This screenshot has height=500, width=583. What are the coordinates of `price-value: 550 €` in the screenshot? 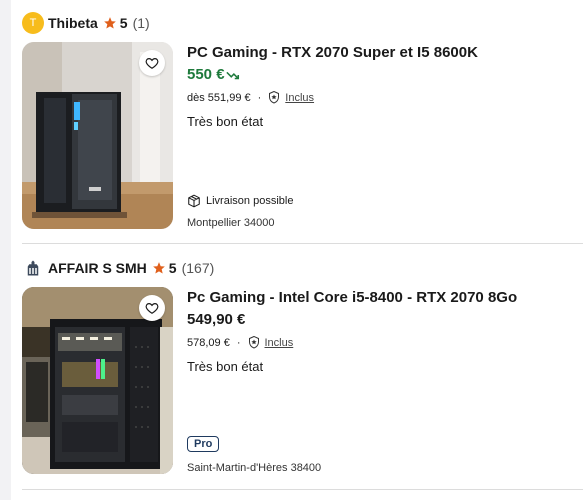 It's located at (206, 74).